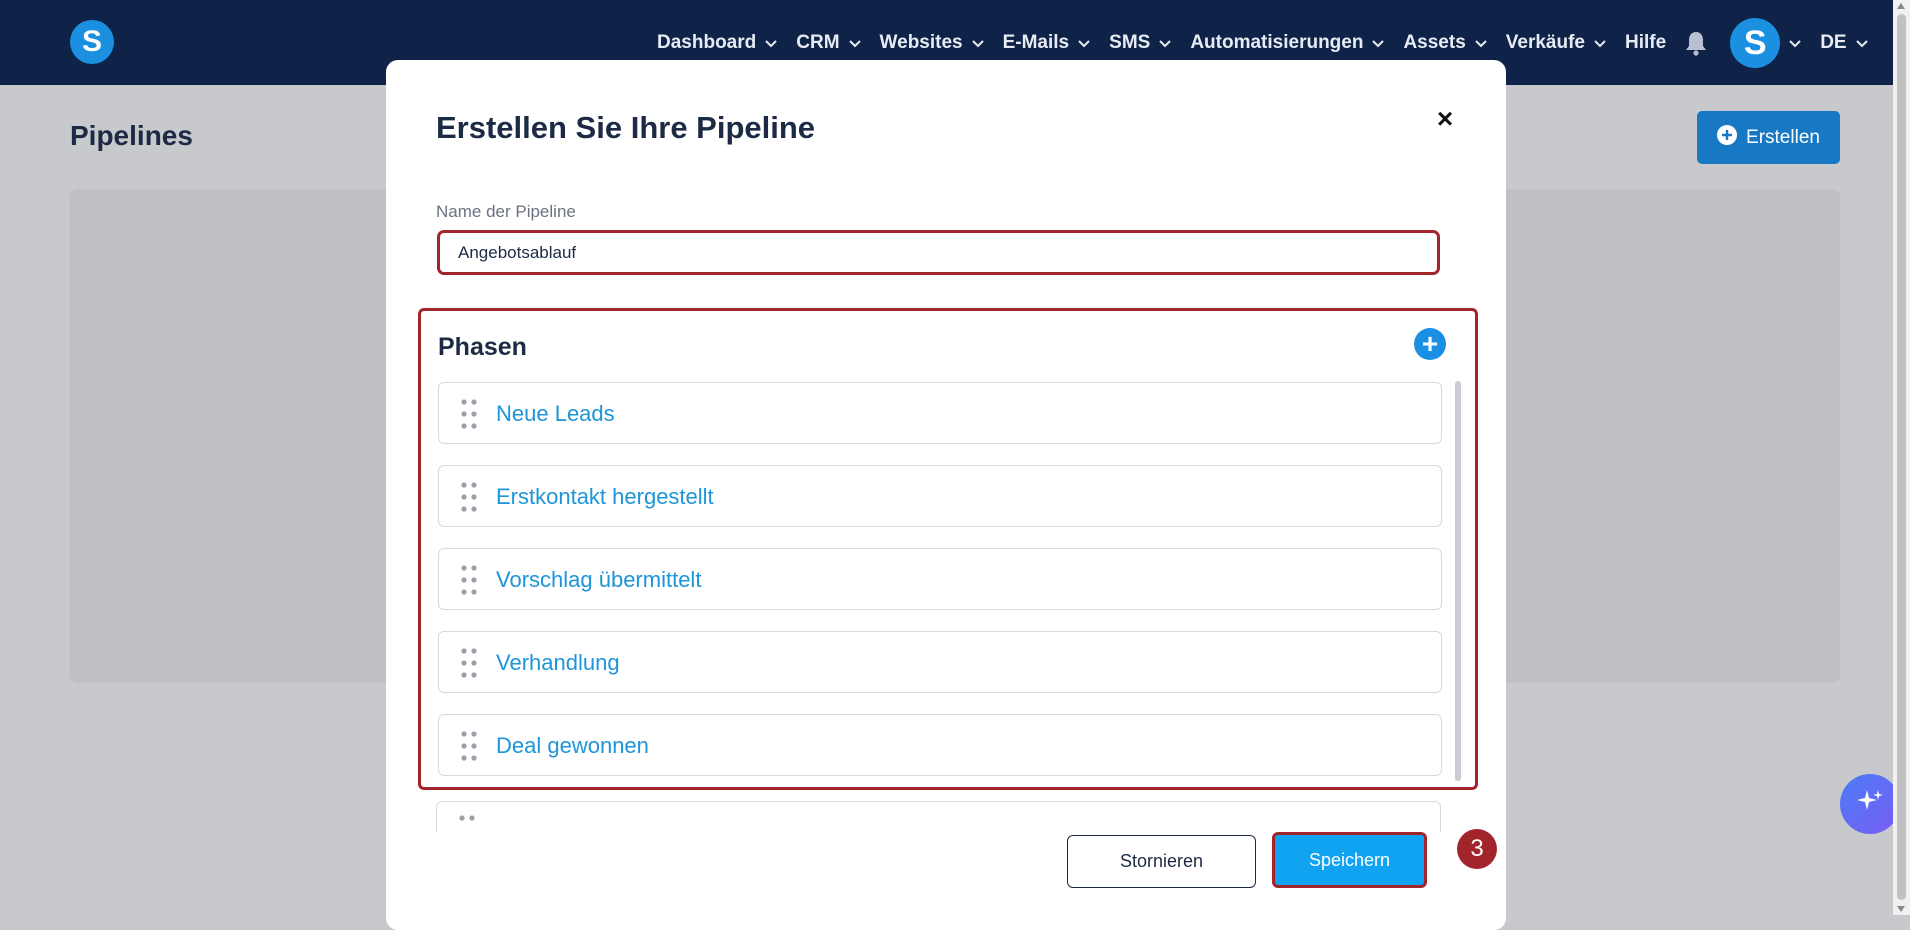 Image resolution: width=1910 pixels, height=930 pixels. Describe the element at coordinates (1696, 43) in the screenshot. I see `bell-icon` at that location.